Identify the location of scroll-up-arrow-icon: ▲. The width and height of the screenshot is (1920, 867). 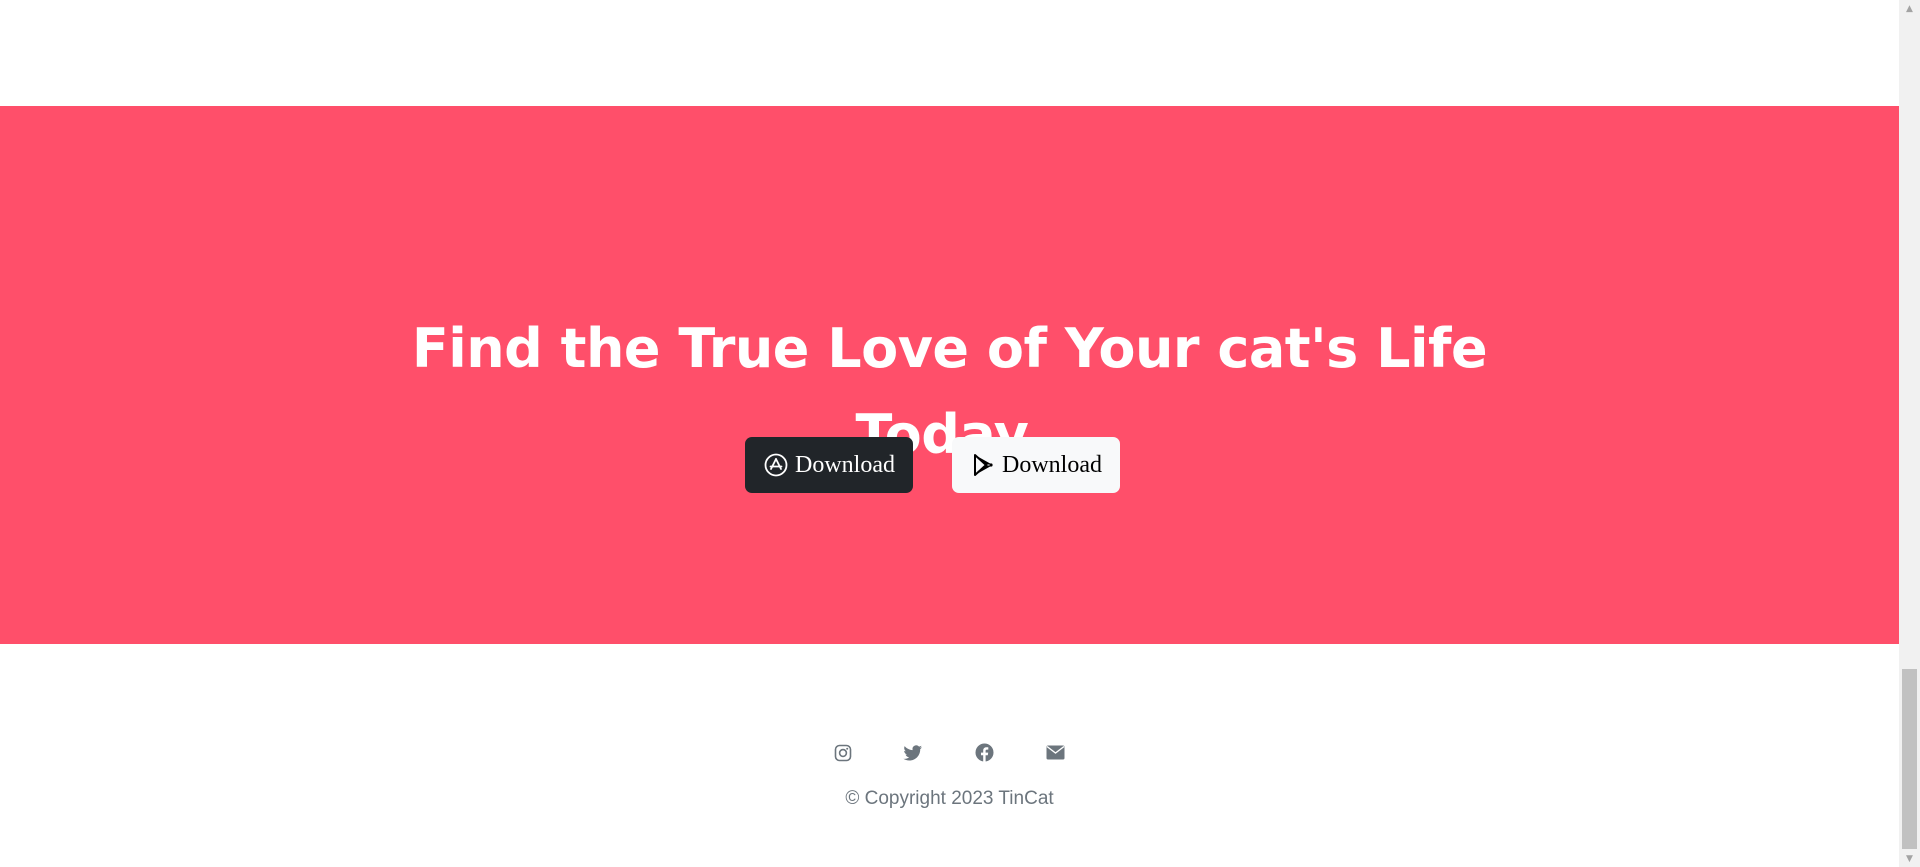
(1909, 8).